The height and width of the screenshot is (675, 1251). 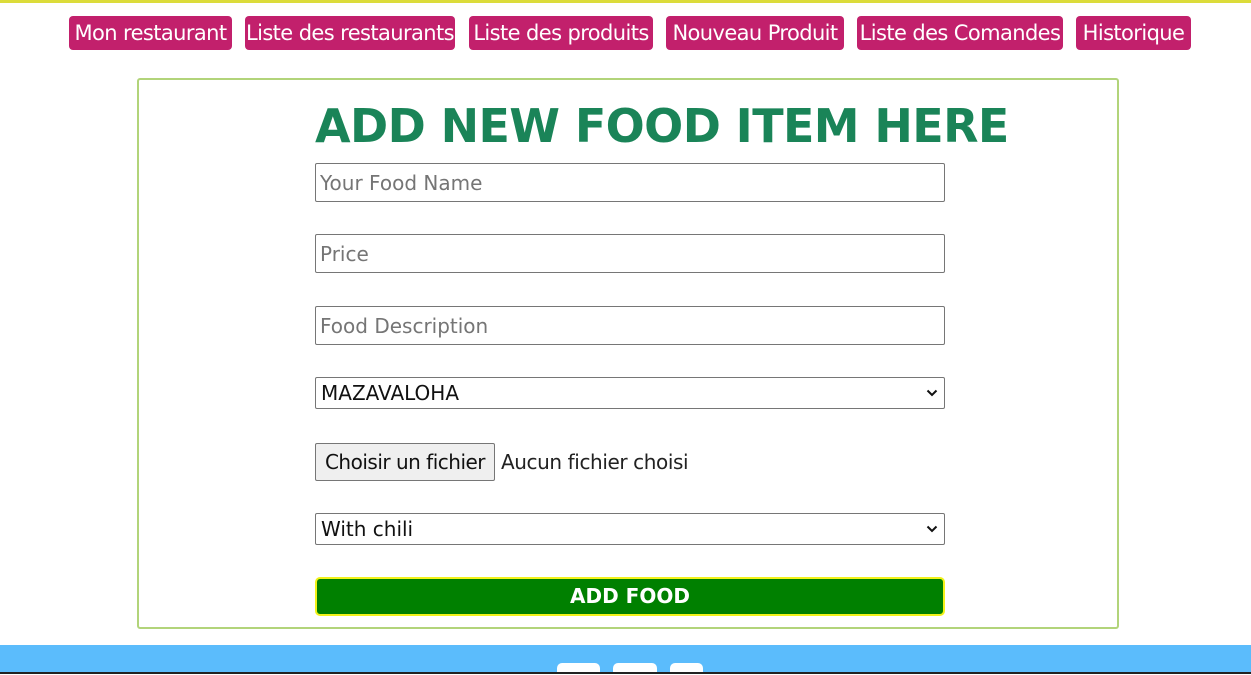 I want to click on nav-item-mon-restaurant: Mon restaurant, so click(x=150, y=33).